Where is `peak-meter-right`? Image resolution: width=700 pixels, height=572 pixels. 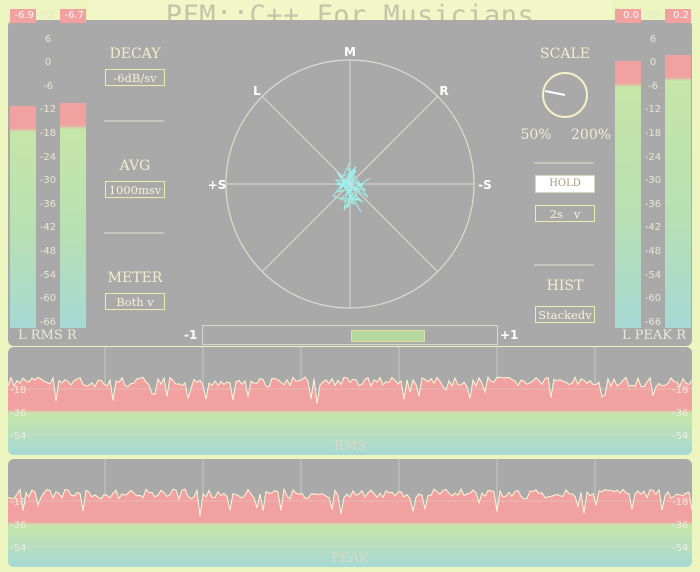
peak-meter-right is located at coordinates (678, 178).